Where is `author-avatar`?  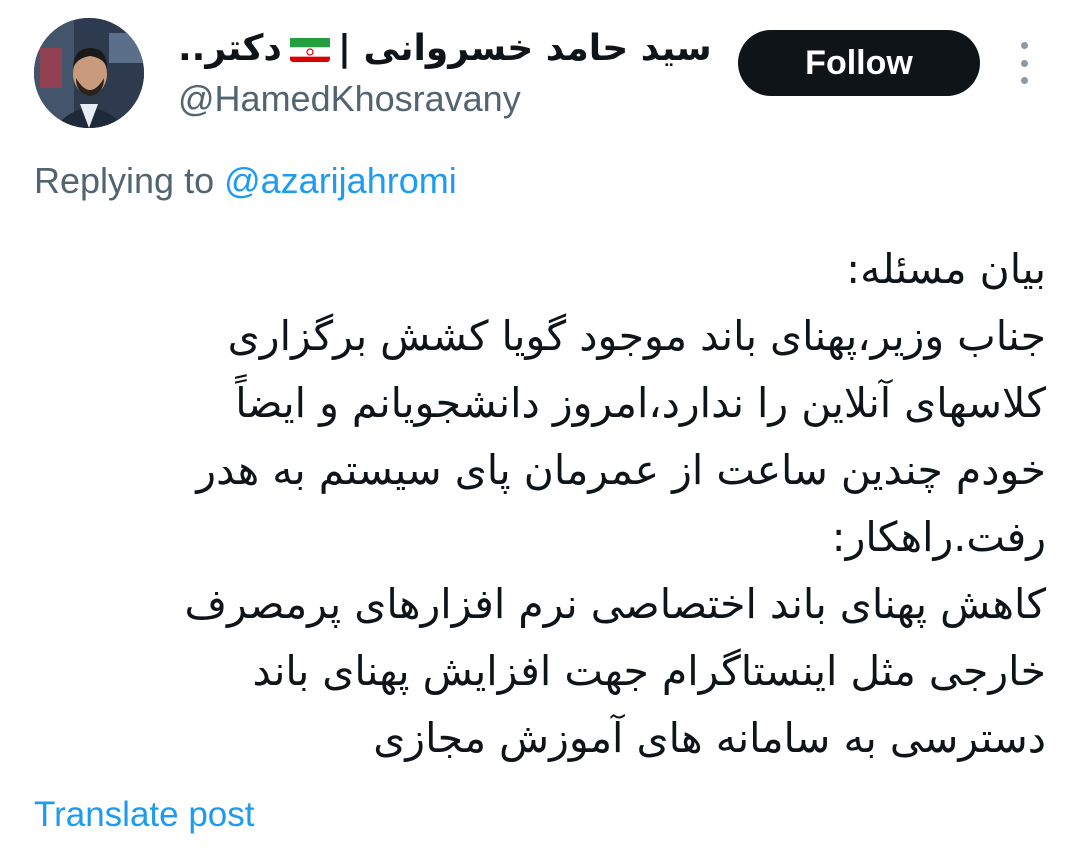
author-avatar is located at coordinates (89, 73).